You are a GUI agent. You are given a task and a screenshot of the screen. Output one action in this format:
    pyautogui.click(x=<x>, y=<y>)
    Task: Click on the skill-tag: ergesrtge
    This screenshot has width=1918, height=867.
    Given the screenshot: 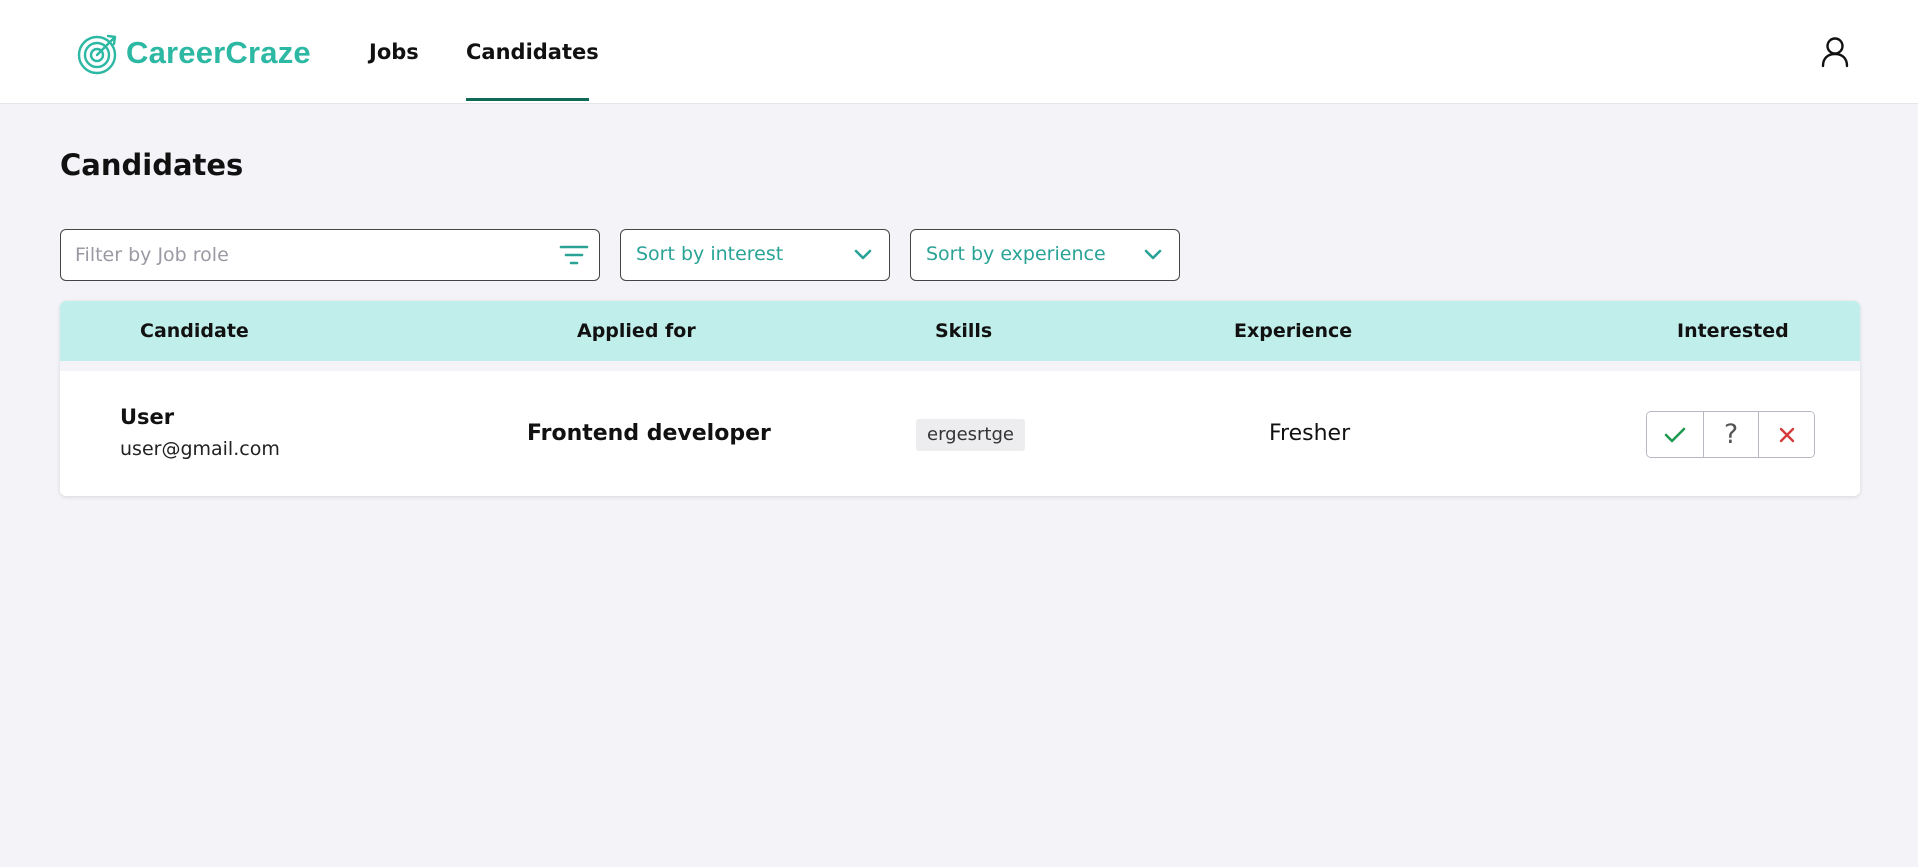 What is the action you would take?
    pyautogui.click(x=970, y=435)
    